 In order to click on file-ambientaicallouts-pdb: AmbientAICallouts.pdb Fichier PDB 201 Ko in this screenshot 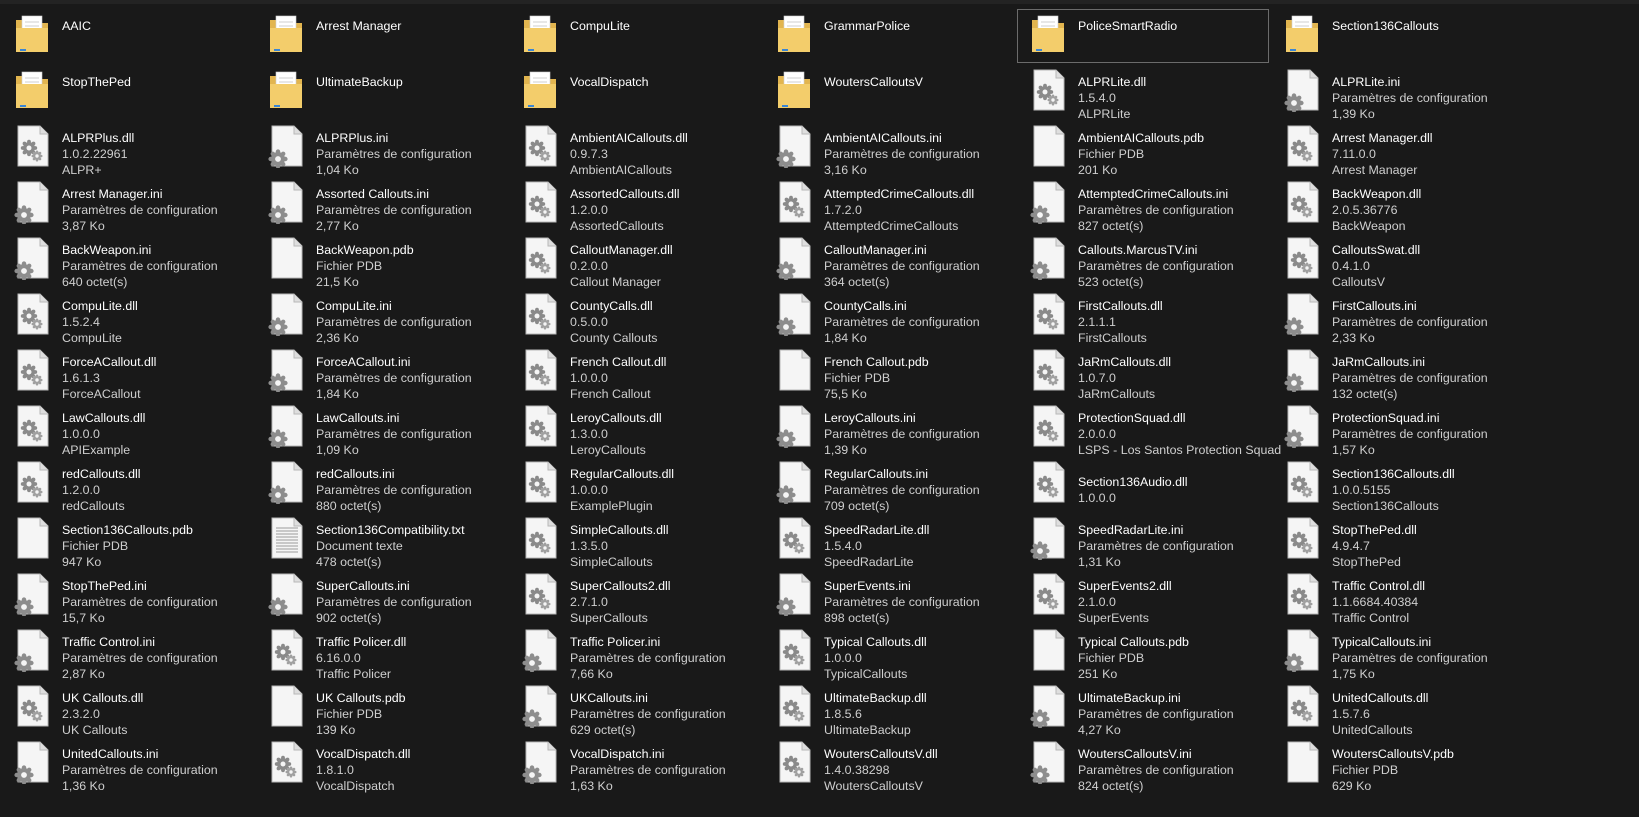, I will do `click(1143, 148)`.